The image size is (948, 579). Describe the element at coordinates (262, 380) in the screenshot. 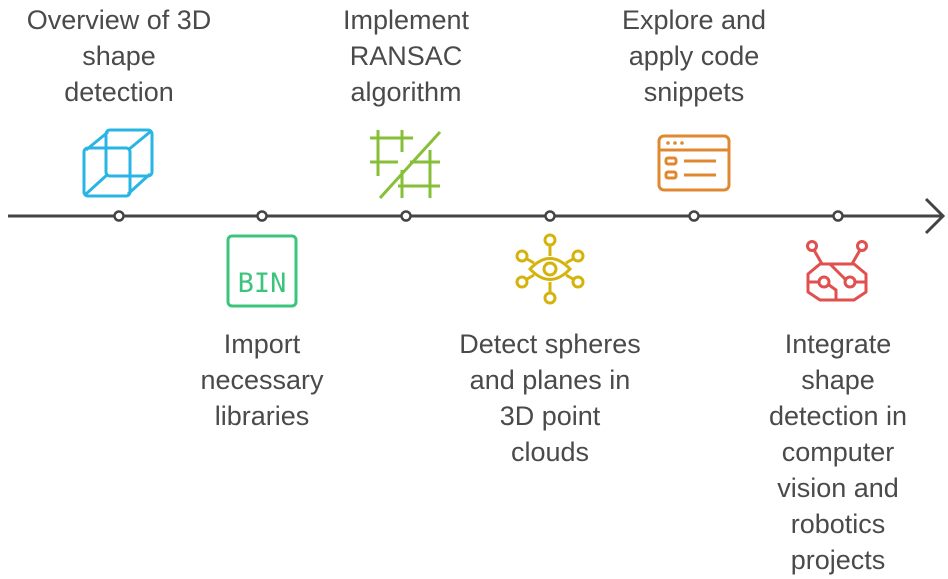

I see `step-2-label: Import necessary libraries` at that location.